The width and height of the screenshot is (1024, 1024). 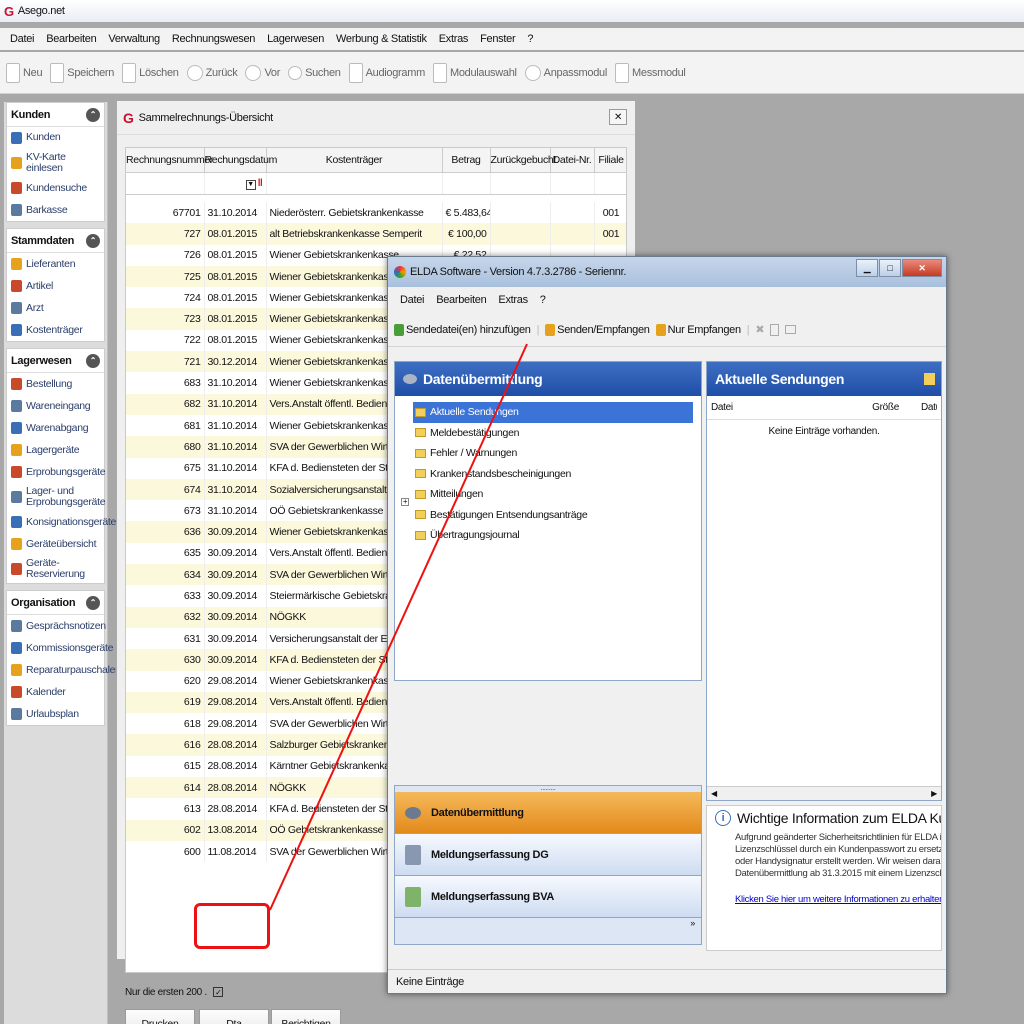 What do you see at coordinates (56, 626) in the screenshot?
I see `sidebar-item: Gesprächsnotizen` at bounding box center [56, 626].